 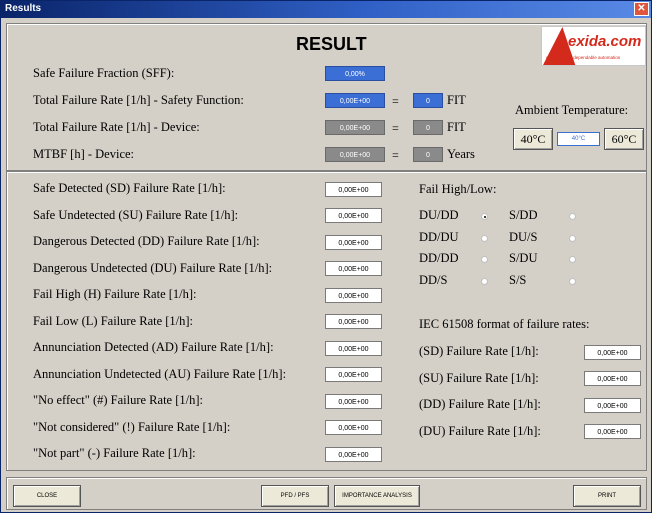 What do you see at coordinates (578, 139) in the screenshot?
I see `current-temperature-field: 40°C` at bounding box center [578, 139].